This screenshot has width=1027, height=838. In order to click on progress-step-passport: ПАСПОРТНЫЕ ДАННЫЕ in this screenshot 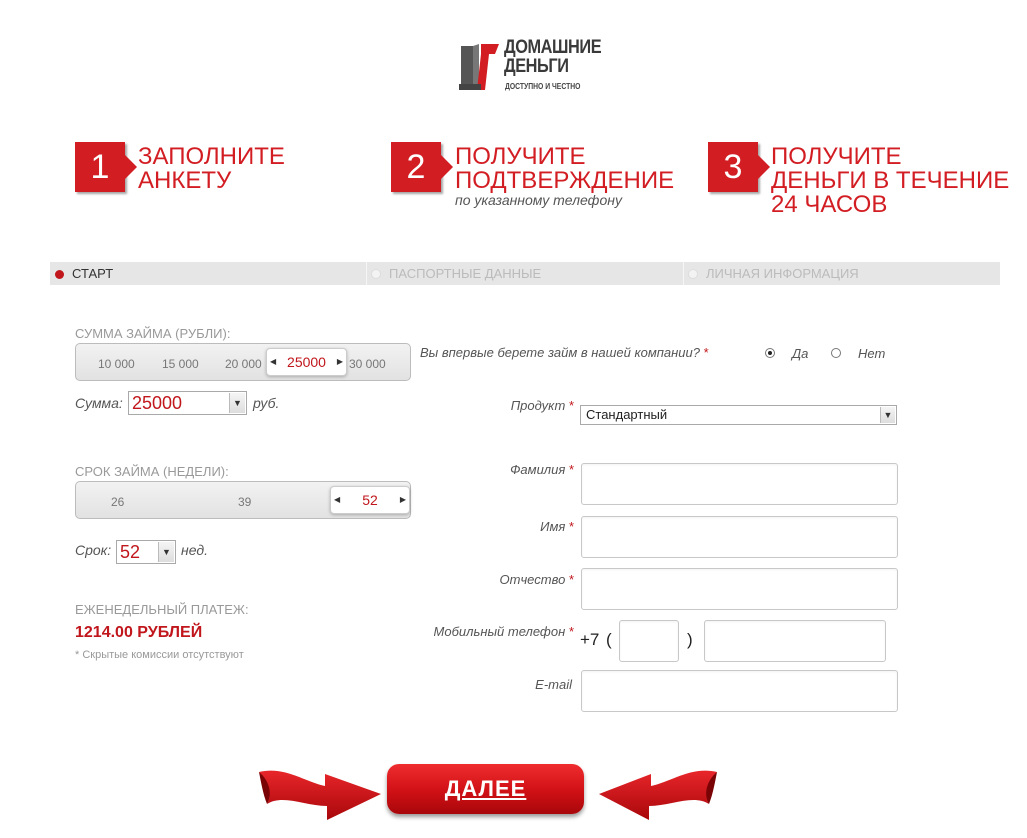, I will do `click(456, 273)`.